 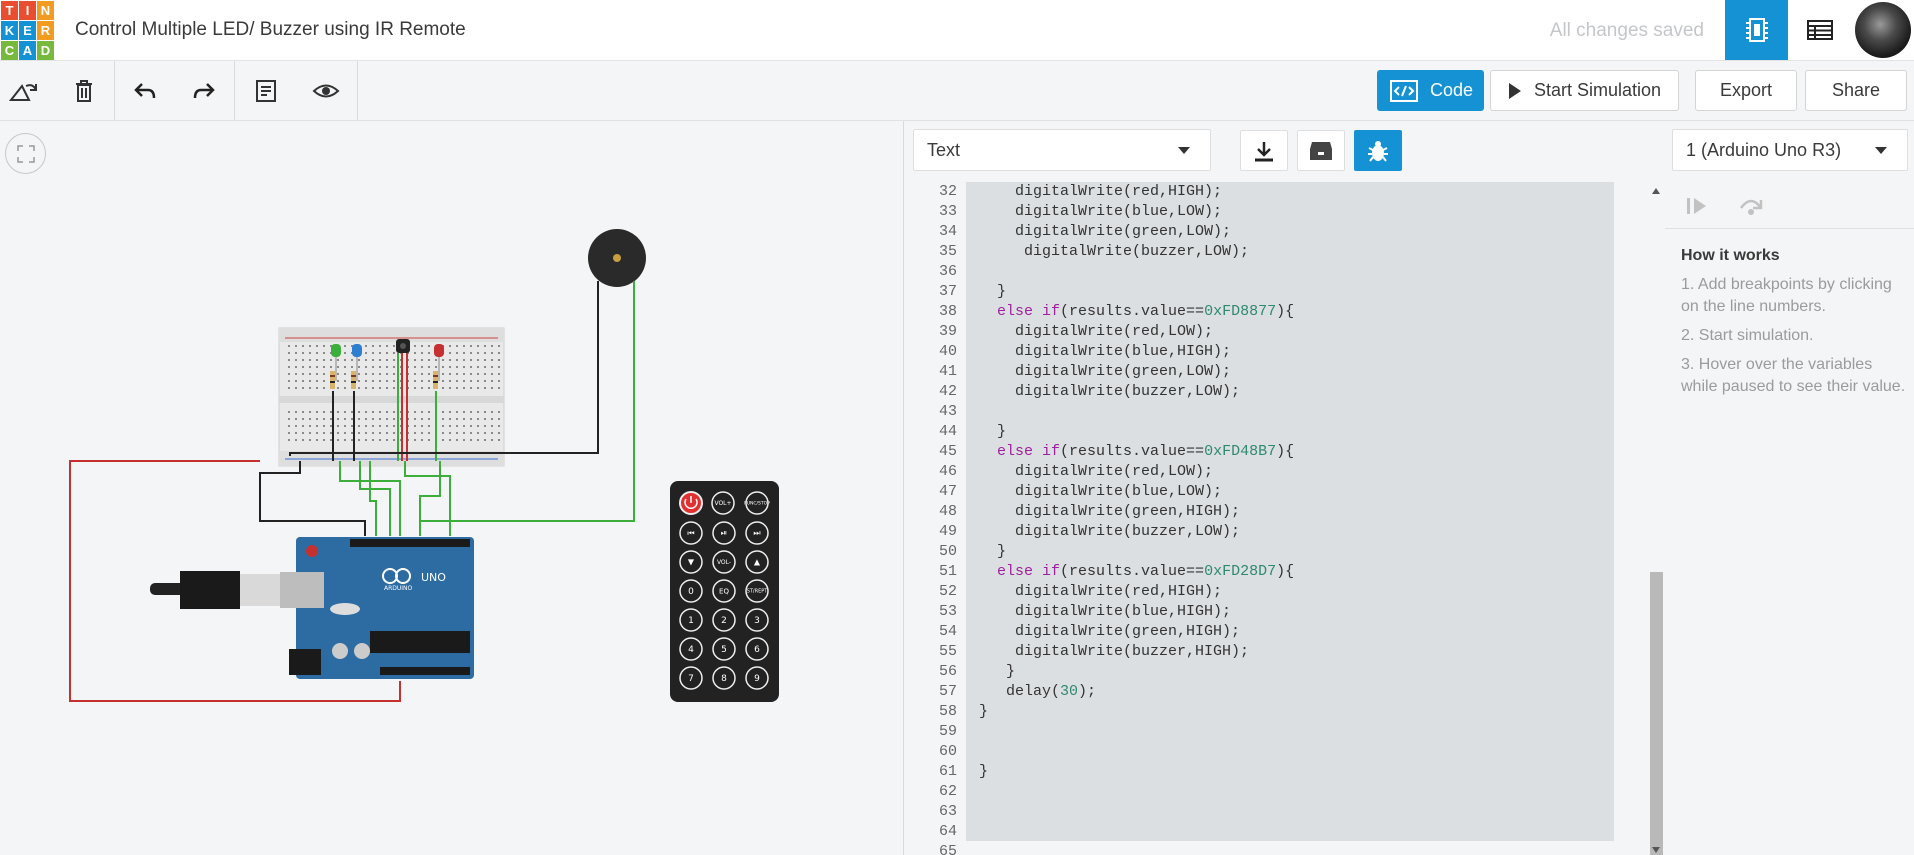 I want to click on line-number: 51, so click(x=934, y=572).